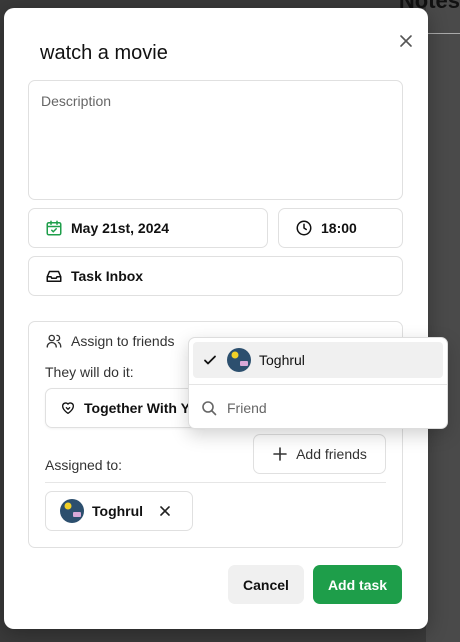  I want to click on description-placeholder: Description, so click(76, 101).